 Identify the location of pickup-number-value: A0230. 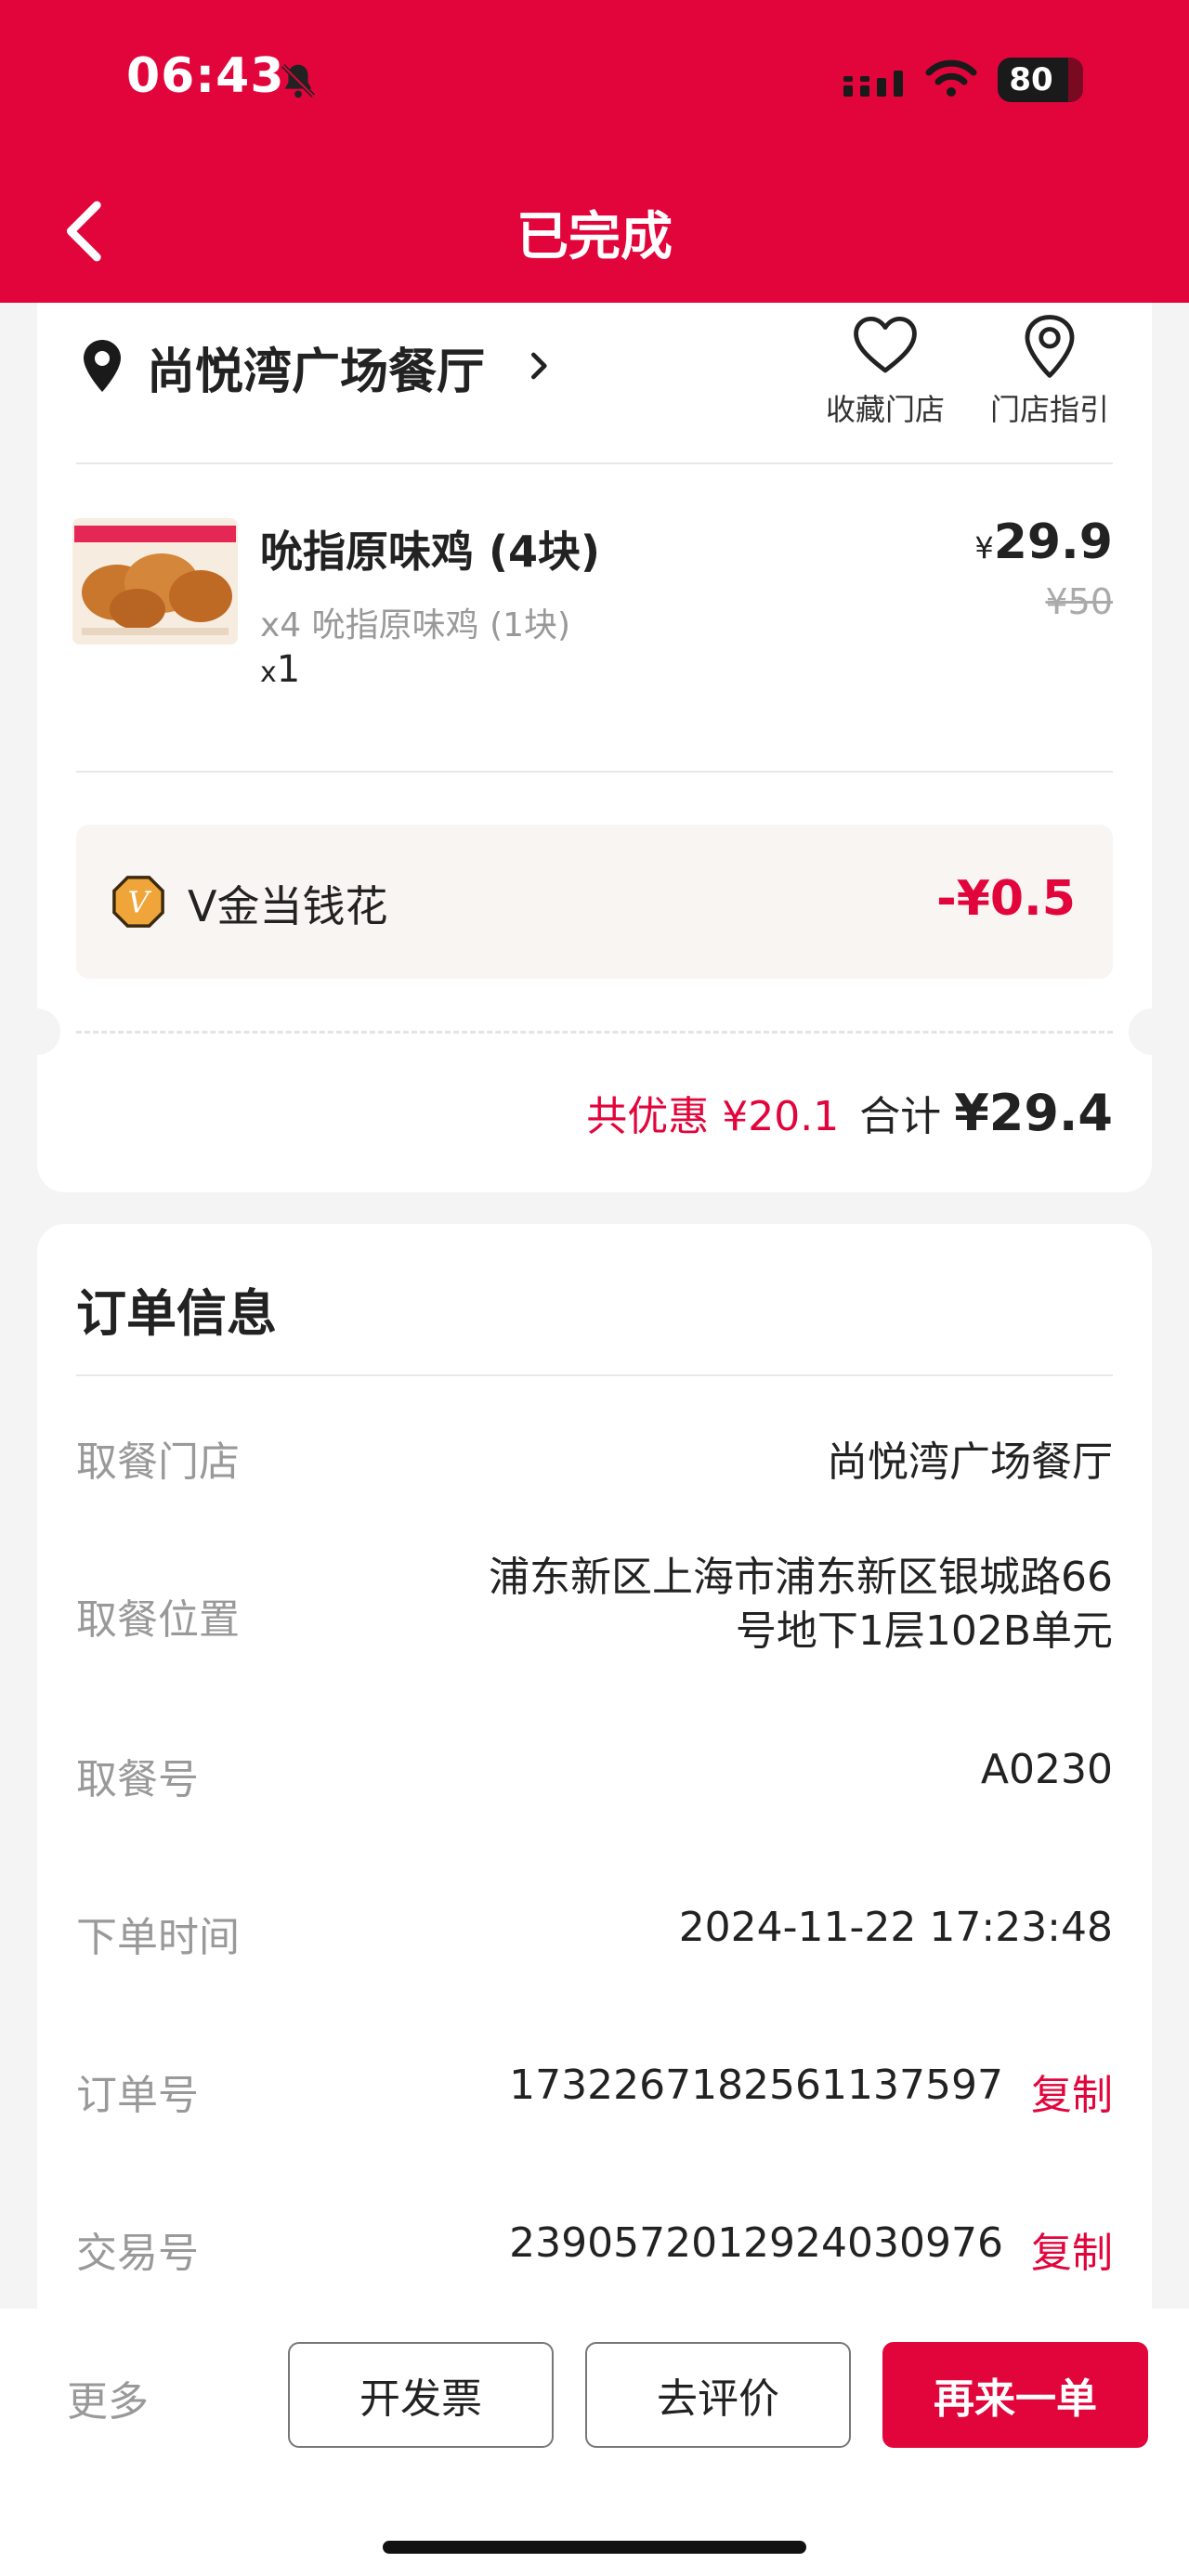
(1046, 1770).